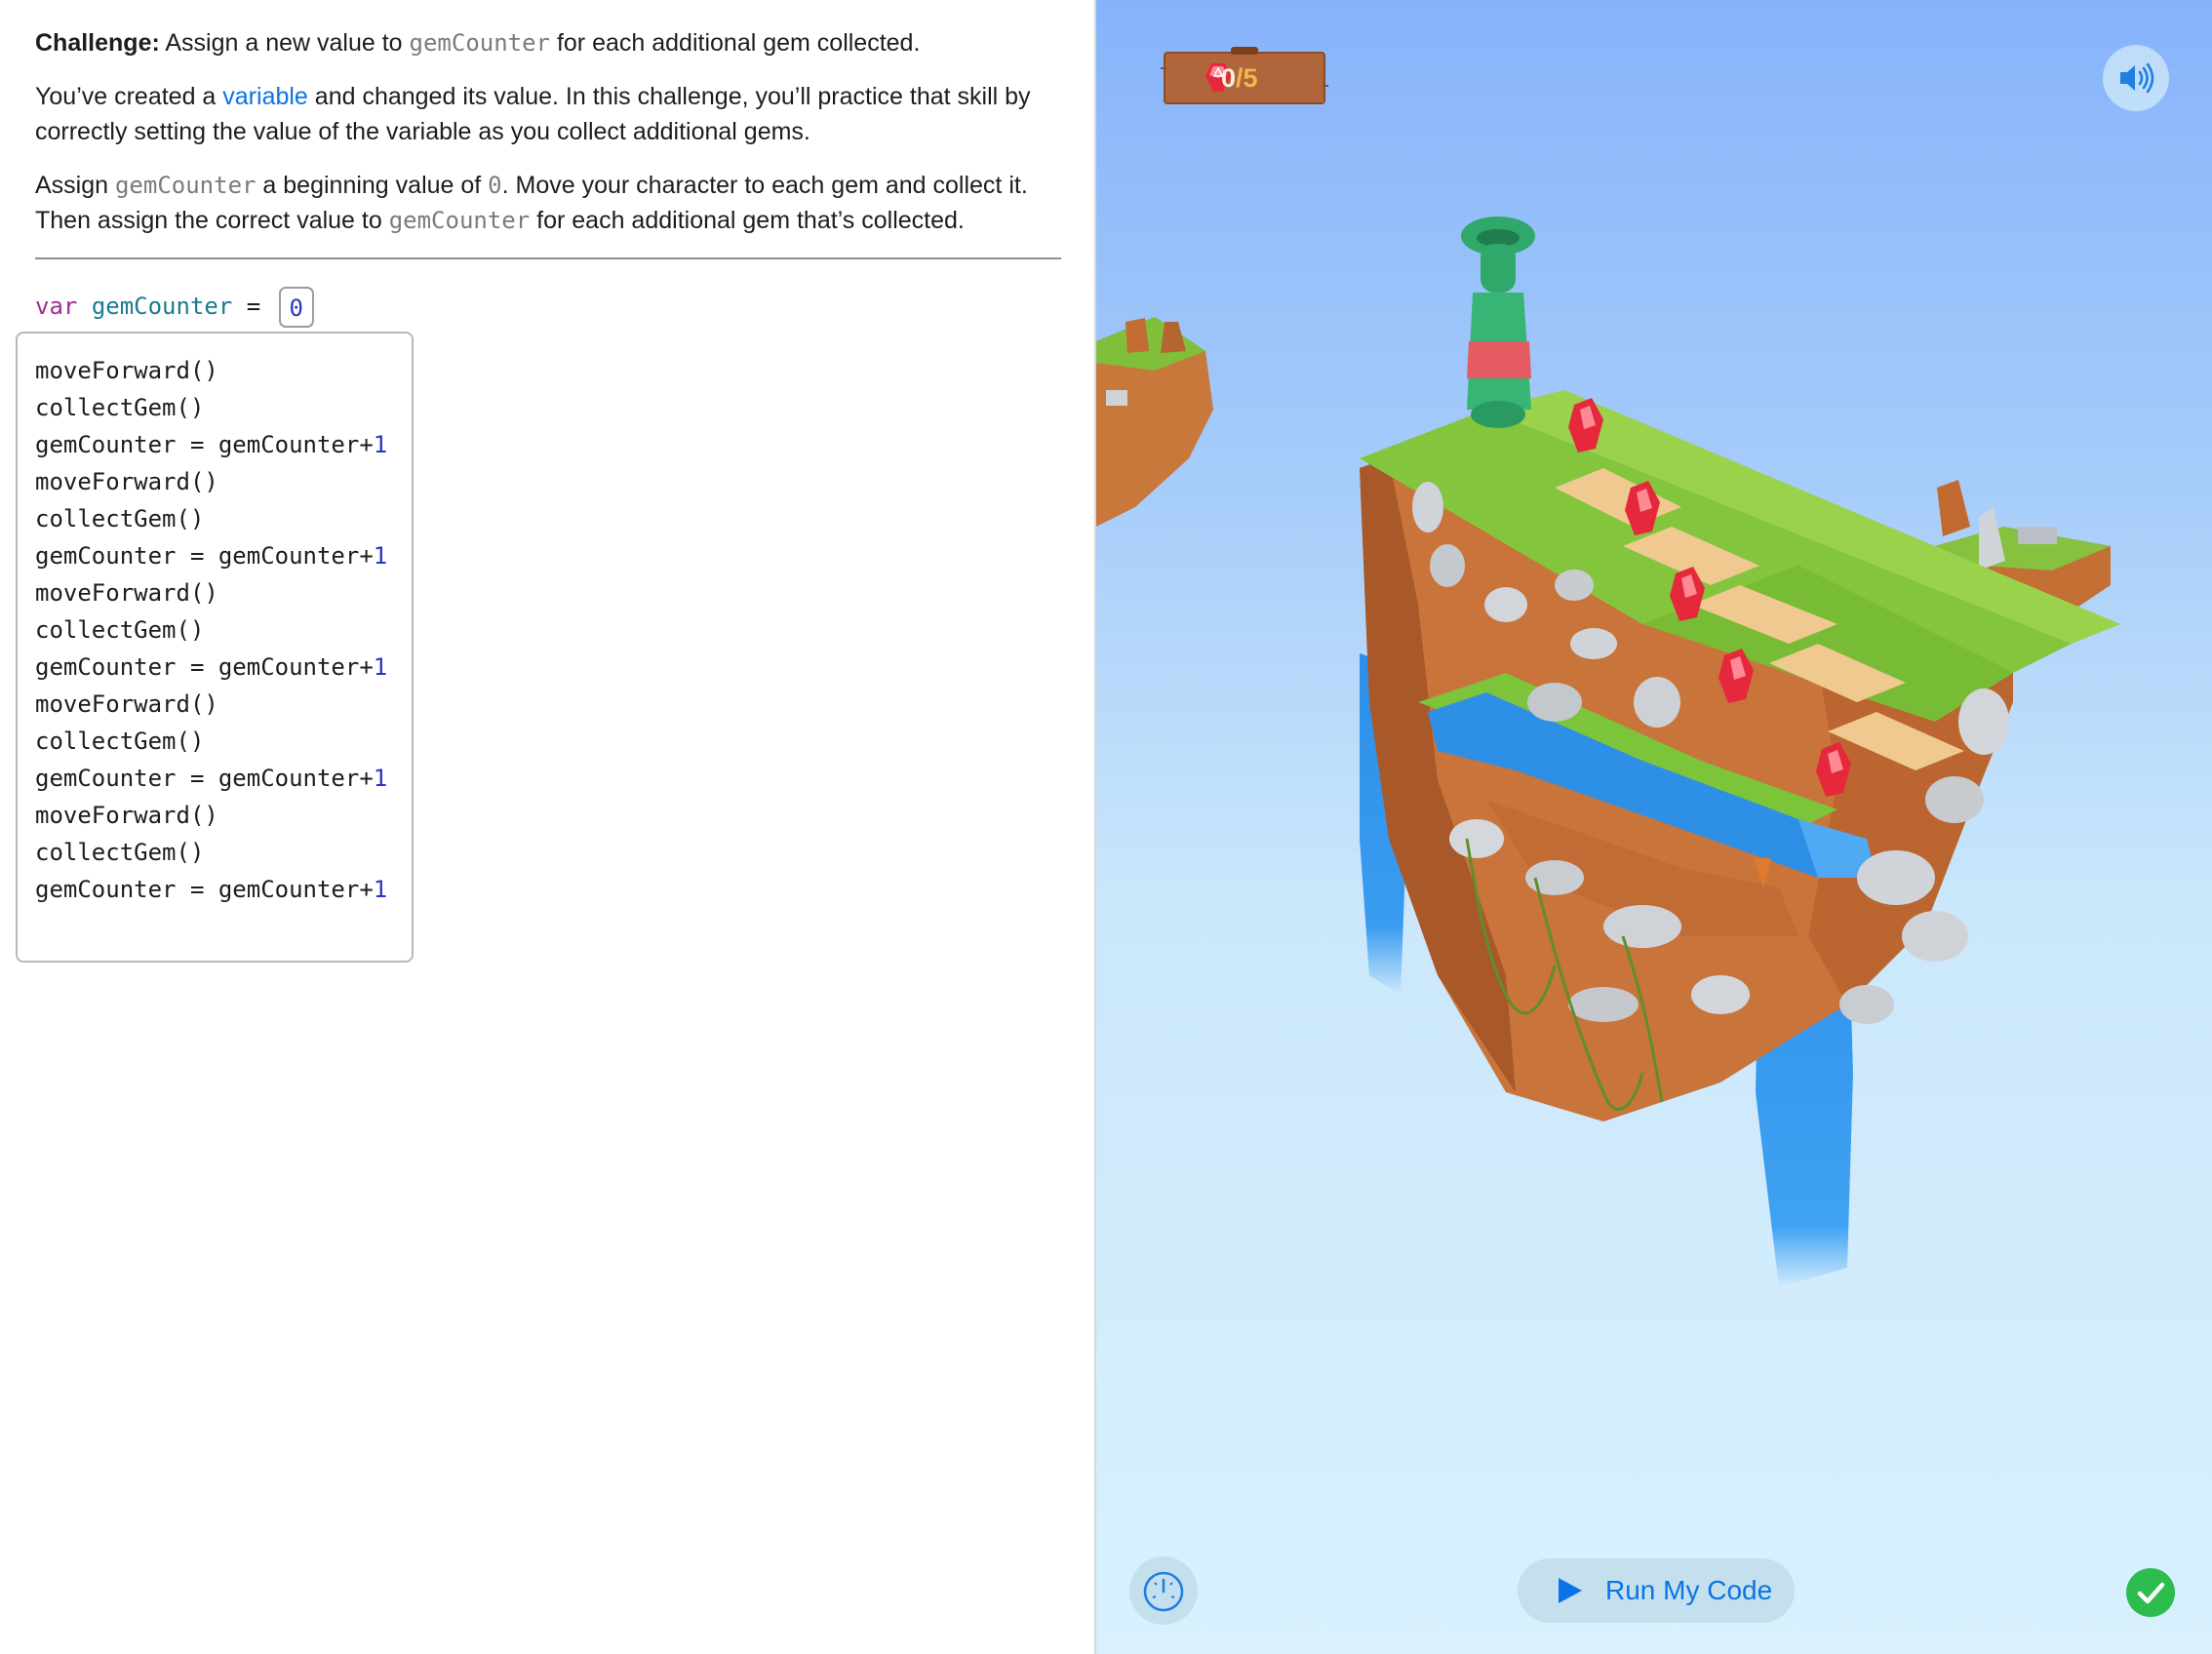 The height and width of the screenshot is (1654, 2212). Describe the element at coordinates (253, 306) in the screenshot. I see `assign-operator: =` at that location.